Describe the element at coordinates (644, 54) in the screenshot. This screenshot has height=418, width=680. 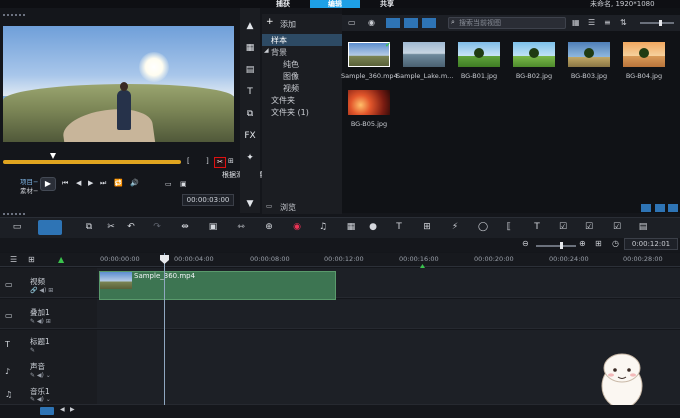
I see `thumbnail-bg-b04` at that location.